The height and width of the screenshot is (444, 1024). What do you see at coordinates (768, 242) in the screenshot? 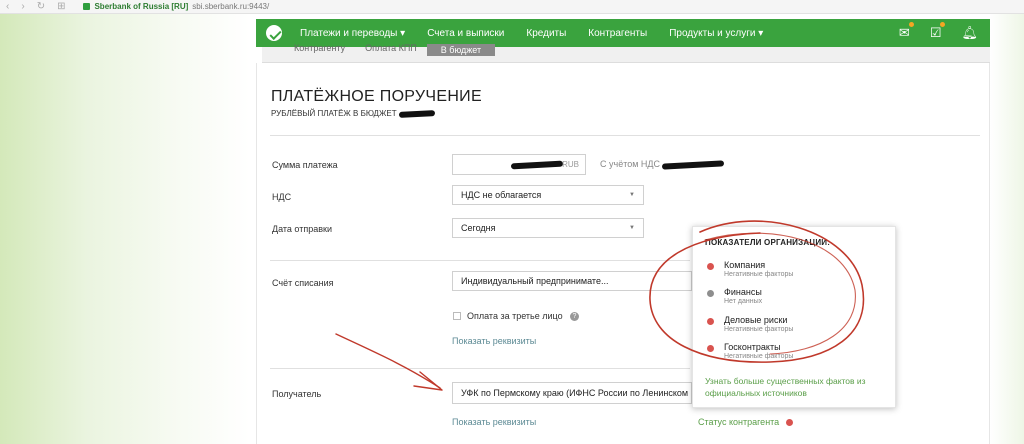
I see `popup-title: ПОКАЗАТЕЛИ ОРГАНИЗАЦИИ:` at bounding box center [768, 242].